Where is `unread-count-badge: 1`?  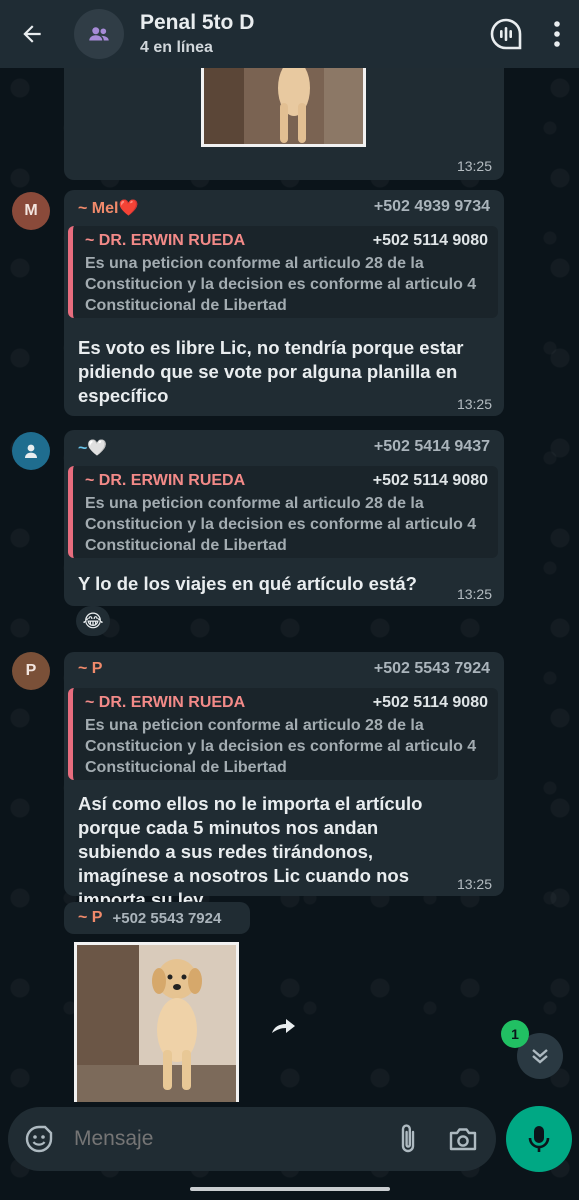 unread-count-badge: 1 is located at coordinates (515, 1034).